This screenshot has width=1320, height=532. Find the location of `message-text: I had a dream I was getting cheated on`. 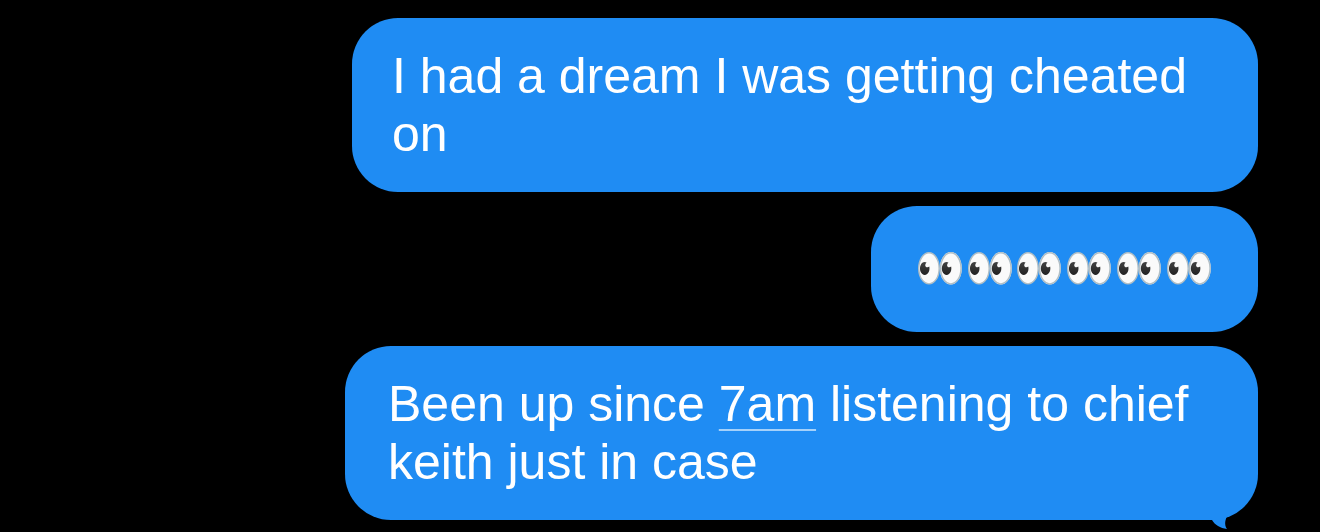

message-text: I had a dream I was getting cheated on is located at coordinates (789, 105).